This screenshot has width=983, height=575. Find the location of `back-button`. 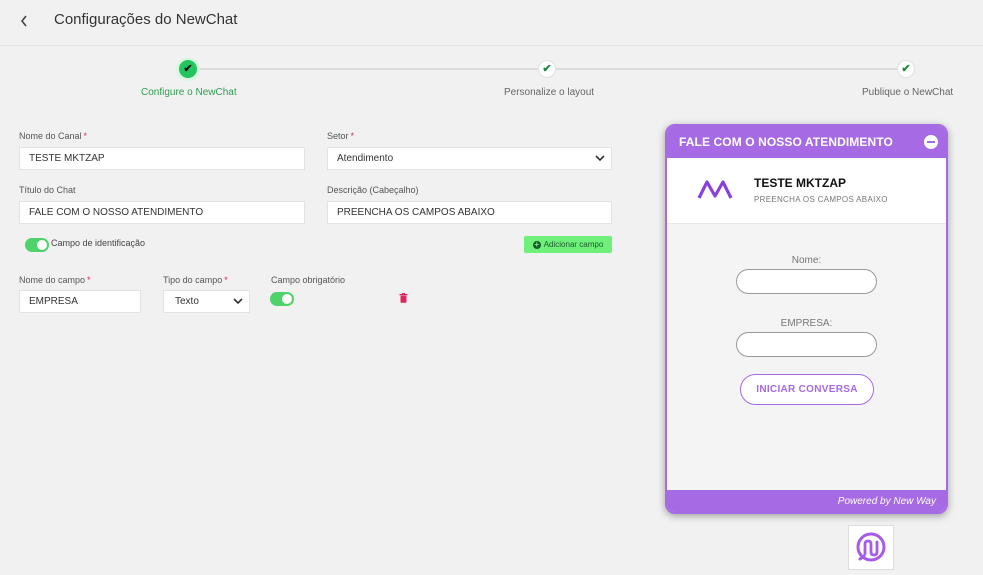

back-button is located at coordinates (24, 21).